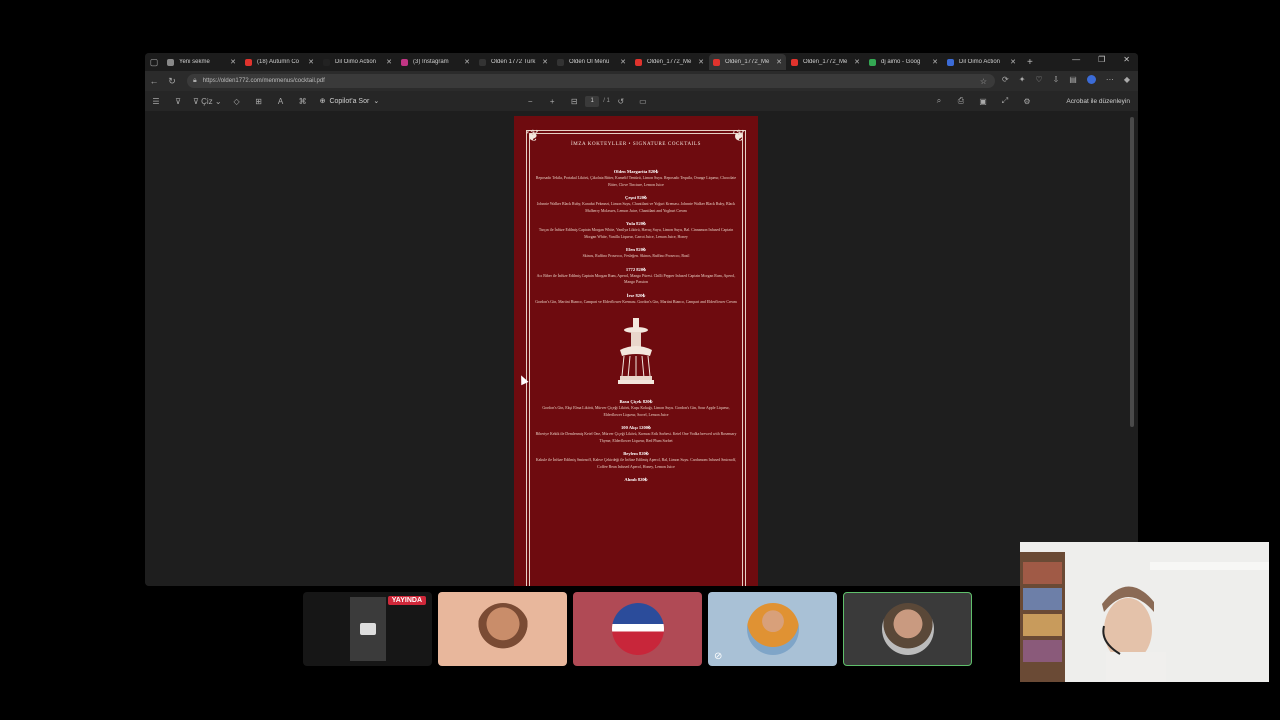 The height and width of the screenshot is (720, 1280). I want to click on immersive-reader-icon: ⌘, so click(303, 101).